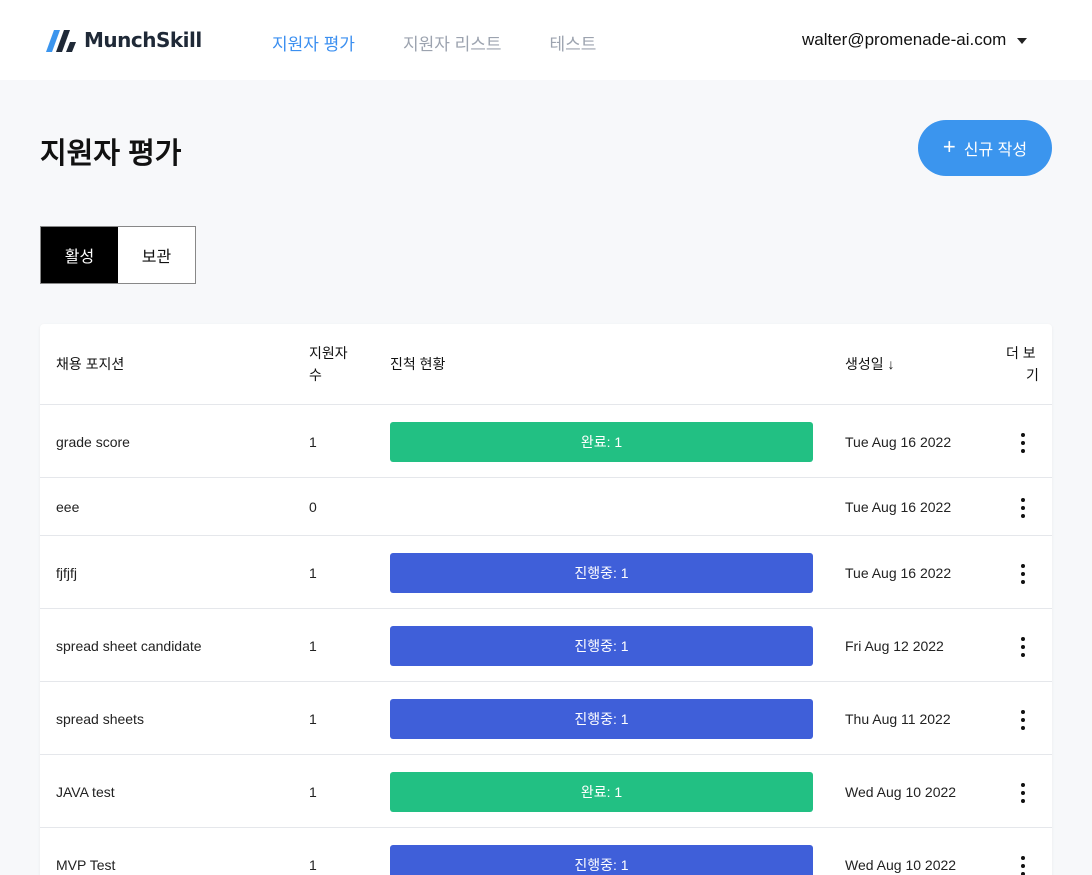 The image size is (1092, 875). I want to click on cell-created-date: Thu Aug 11 2022, so click(898, 719).